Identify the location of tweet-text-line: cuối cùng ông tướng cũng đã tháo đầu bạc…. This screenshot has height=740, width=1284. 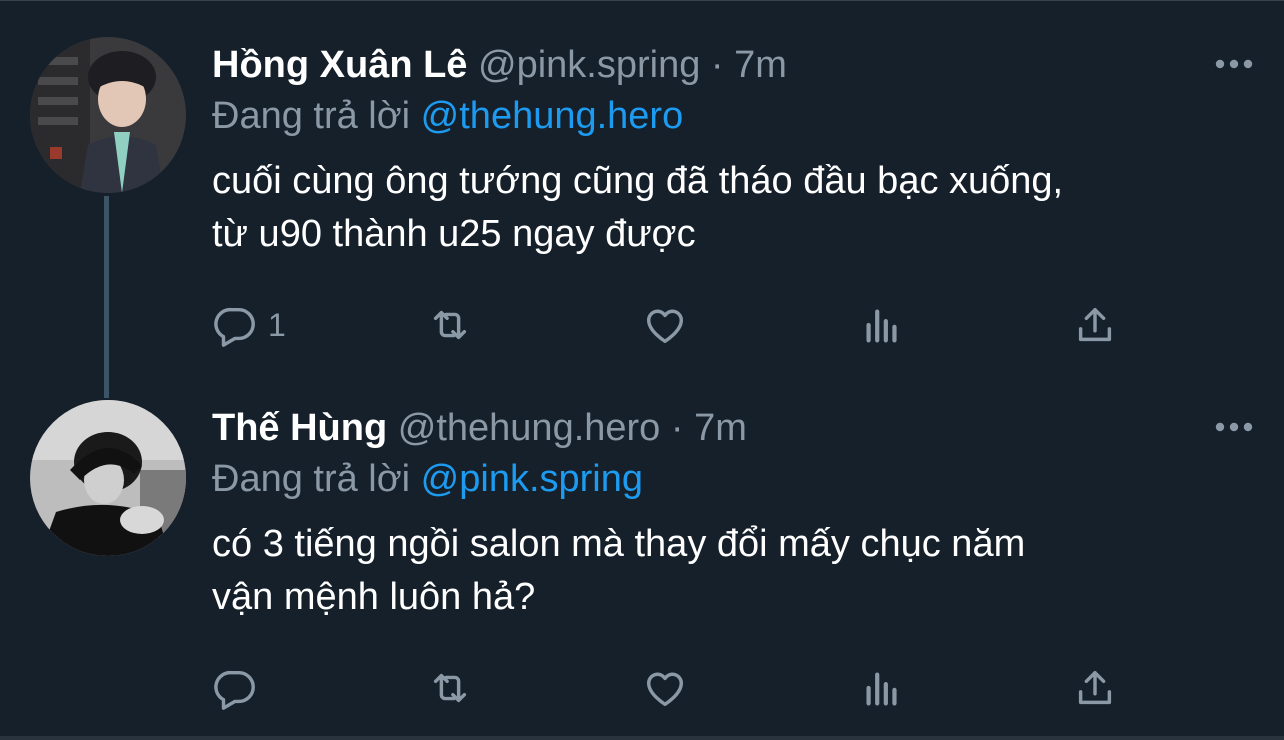
(638, 181).